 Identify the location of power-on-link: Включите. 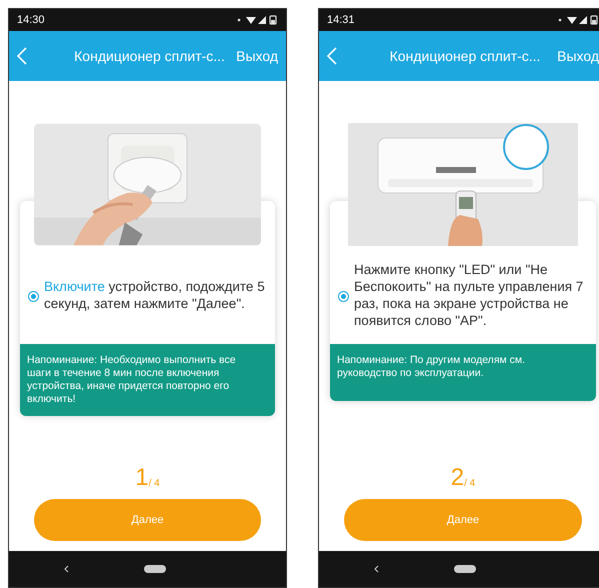
(74, 286).